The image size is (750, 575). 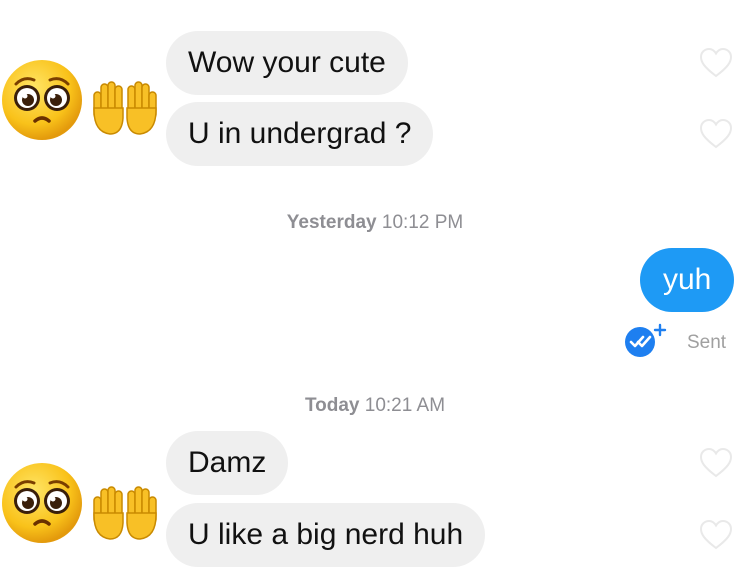 I want to click on double-check-badge-icon, so click(x=646, y=340).